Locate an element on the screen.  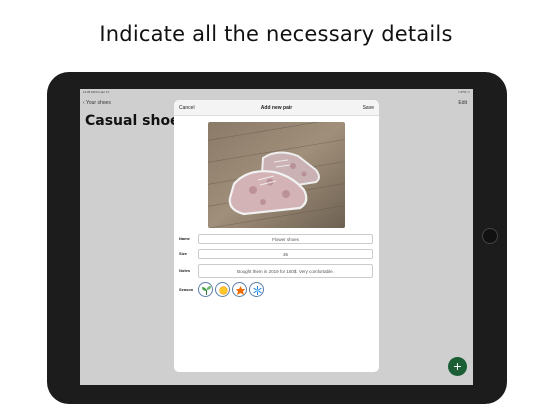
add-button: + is located at coordinates (457, 366).